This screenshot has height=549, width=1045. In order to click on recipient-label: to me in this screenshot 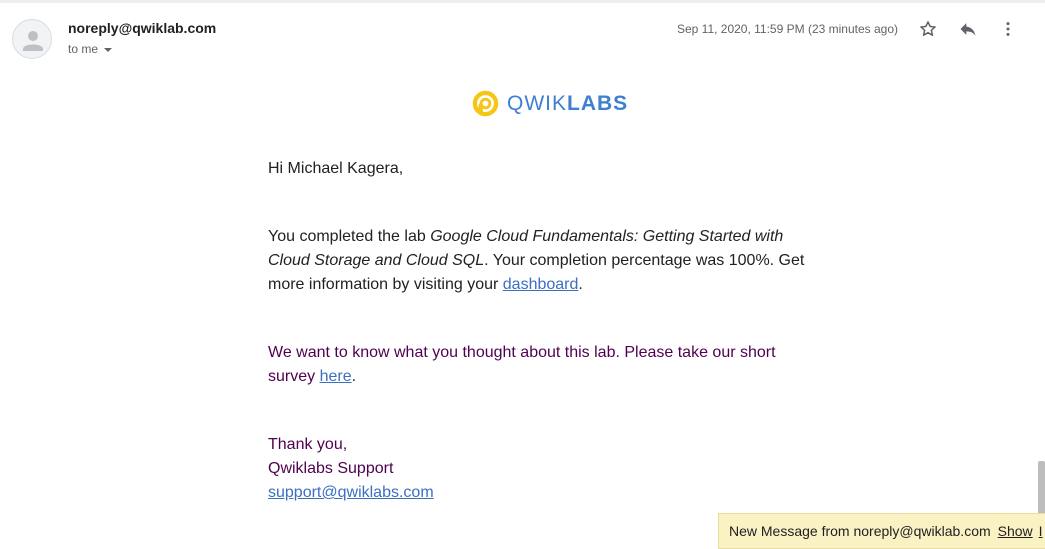, I will do `click(83, 49)`.